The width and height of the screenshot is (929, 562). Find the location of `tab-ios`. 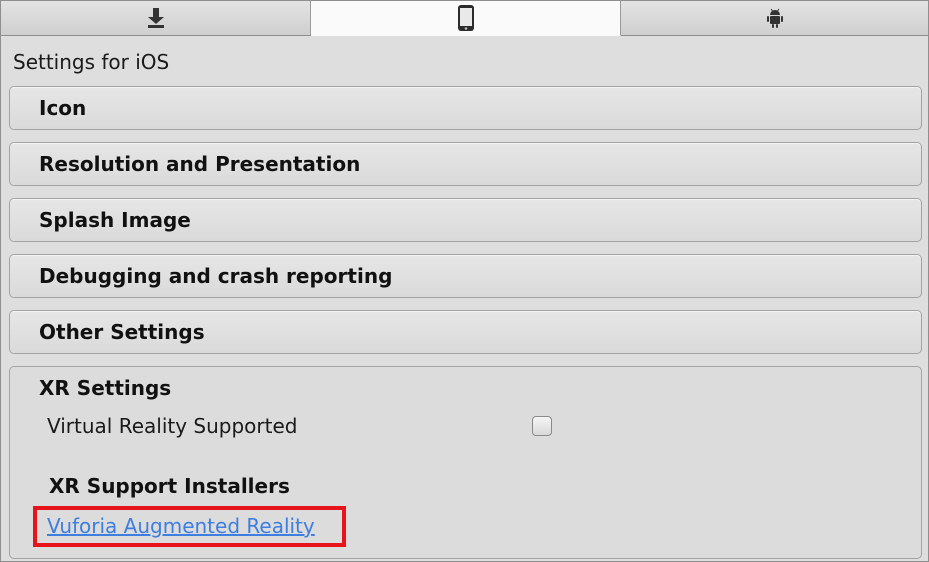

tab-ios is located at coordinates (466, 18).